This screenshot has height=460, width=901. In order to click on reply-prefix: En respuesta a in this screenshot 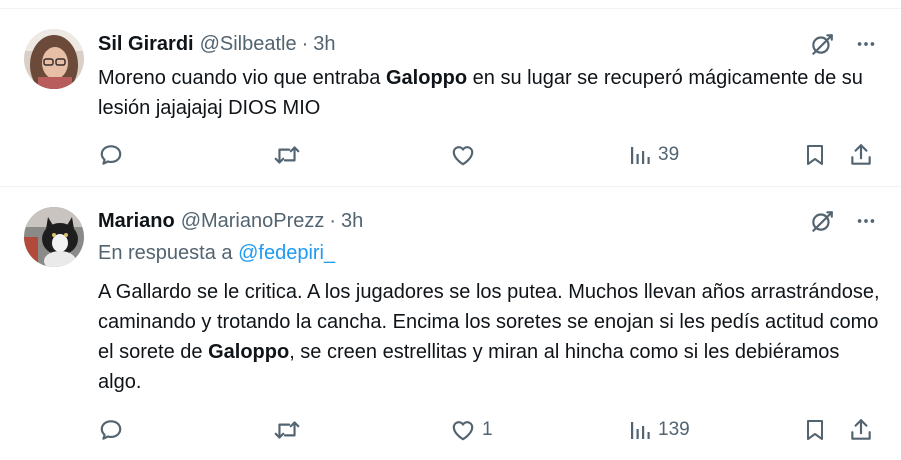, I will do `click(168, 253)`.